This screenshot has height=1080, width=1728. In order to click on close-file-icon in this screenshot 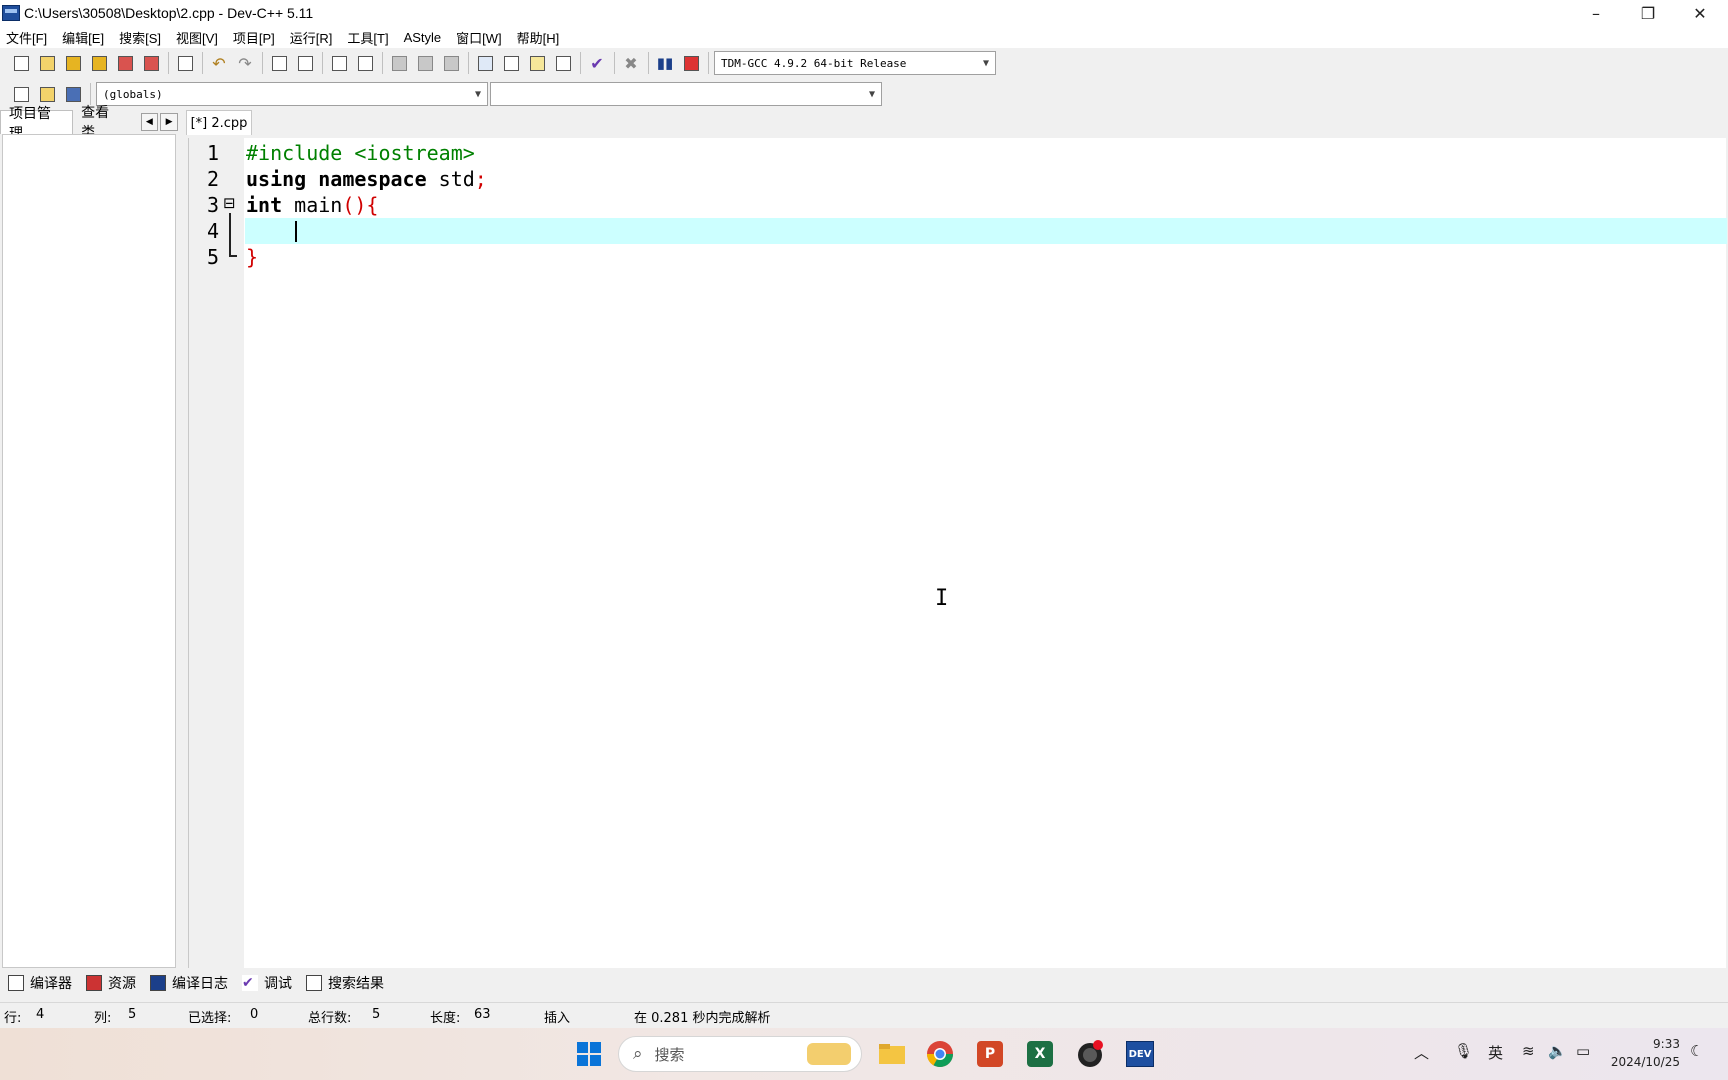, I will do `click(125, 63)`.